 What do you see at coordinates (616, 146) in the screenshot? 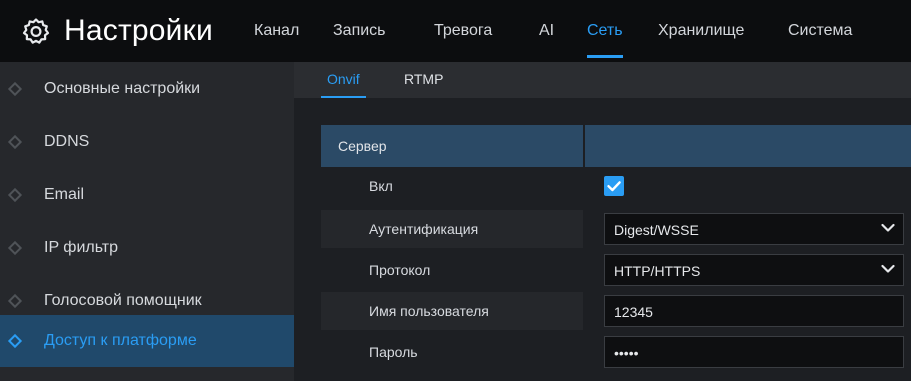
I see `section-header: Сервер` at bounding box center [616, 146].